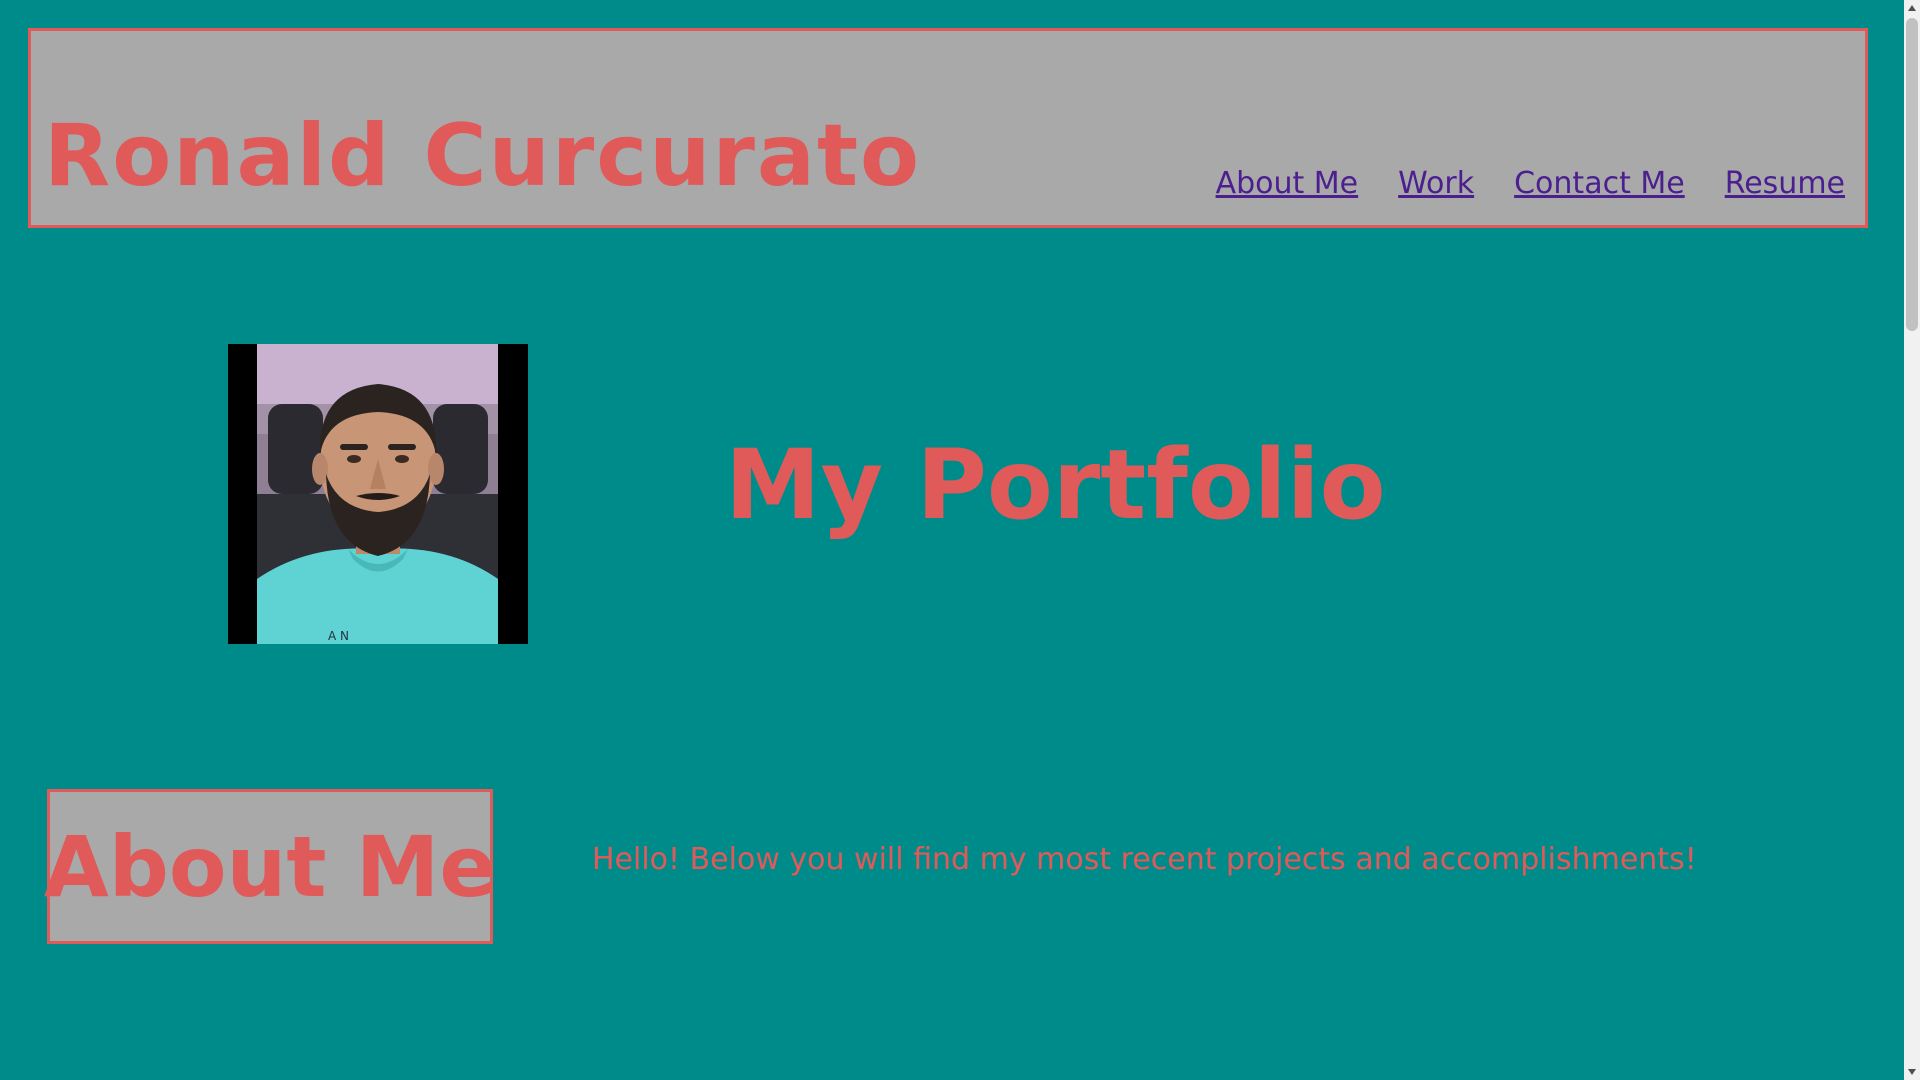  What do you see at coordinates (1436, 184) in the screenshot?
I see `nav-link-work: Work` at bounding box center [1436, 184].